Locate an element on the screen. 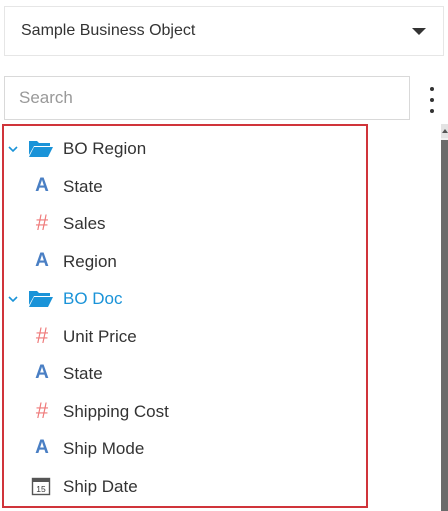 The width and height of the screenshot is (448, 511). caret-down-icon is located at coordinates (419, 31).